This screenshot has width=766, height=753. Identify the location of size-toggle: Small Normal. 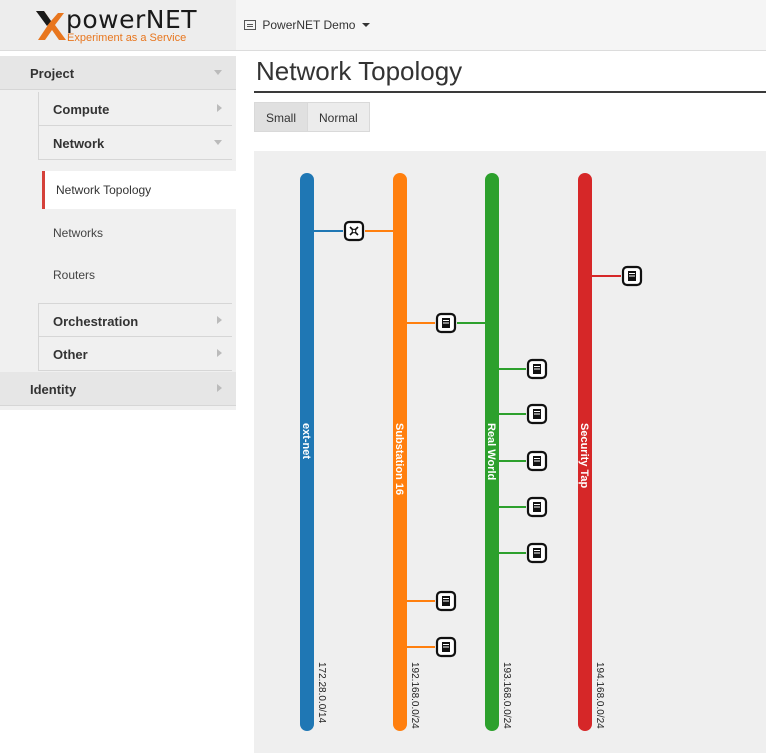
(312, 117).